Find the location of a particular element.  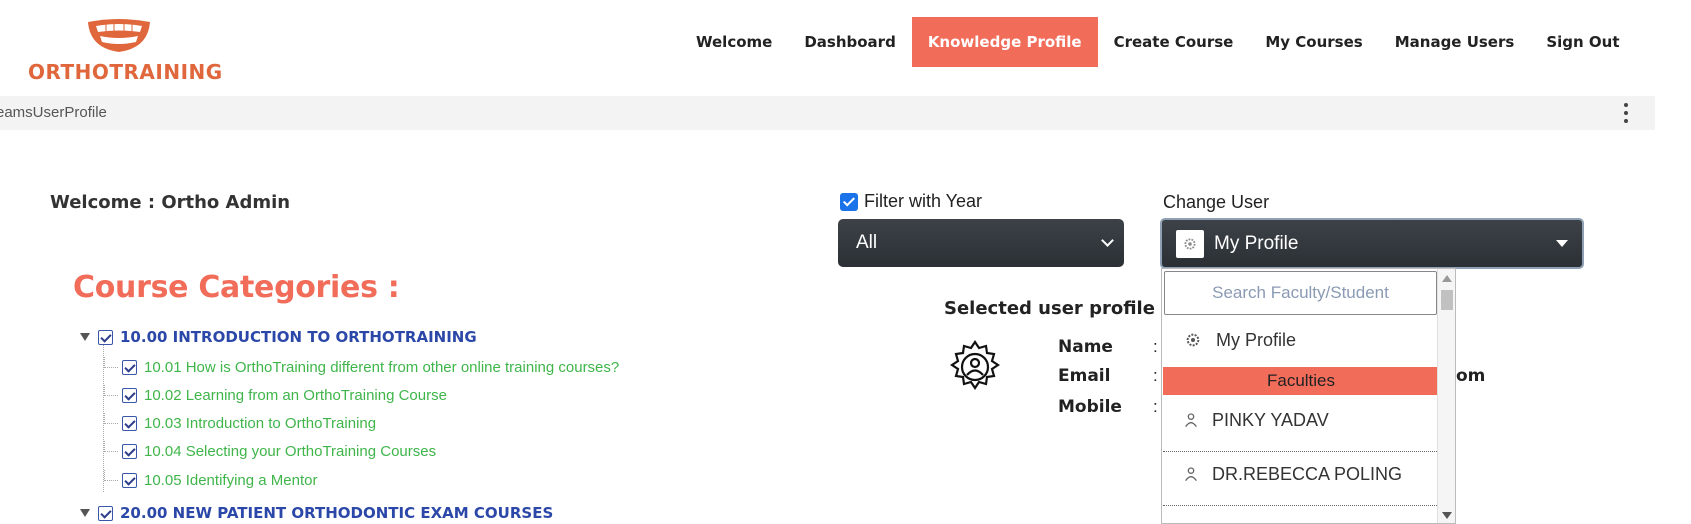

profile-email-colon: : is located at coordinates (1155, 375).